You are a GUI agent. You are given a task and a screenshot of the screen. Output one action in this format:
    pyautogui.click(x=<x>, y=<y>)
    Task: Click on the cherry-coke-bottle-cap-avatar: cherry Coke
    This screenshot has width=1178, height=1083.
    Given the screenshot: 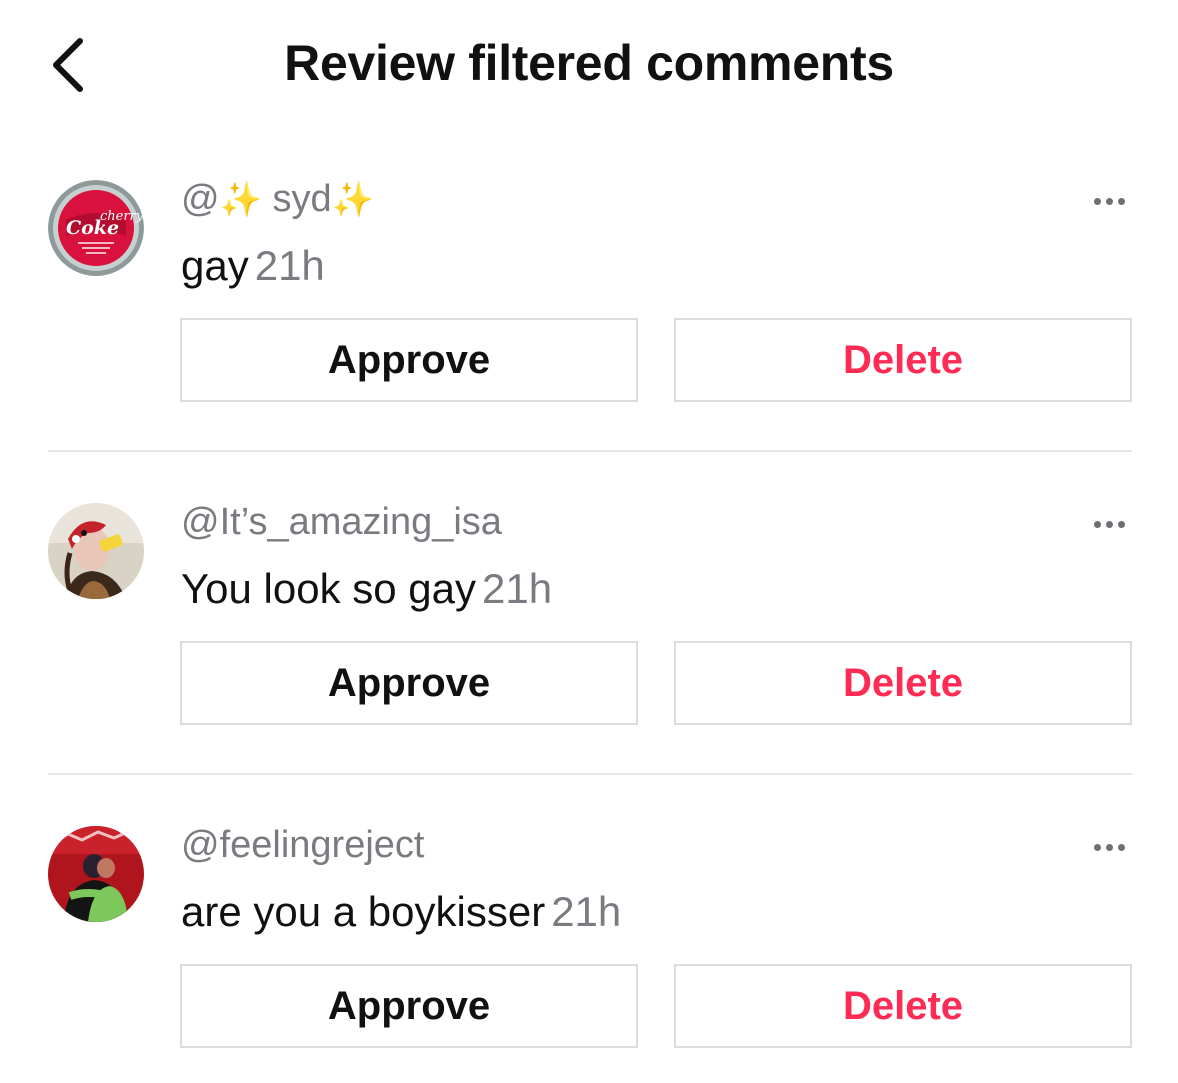 What is the action you would take?
    pyautogui.click(x=96, y=228)
    